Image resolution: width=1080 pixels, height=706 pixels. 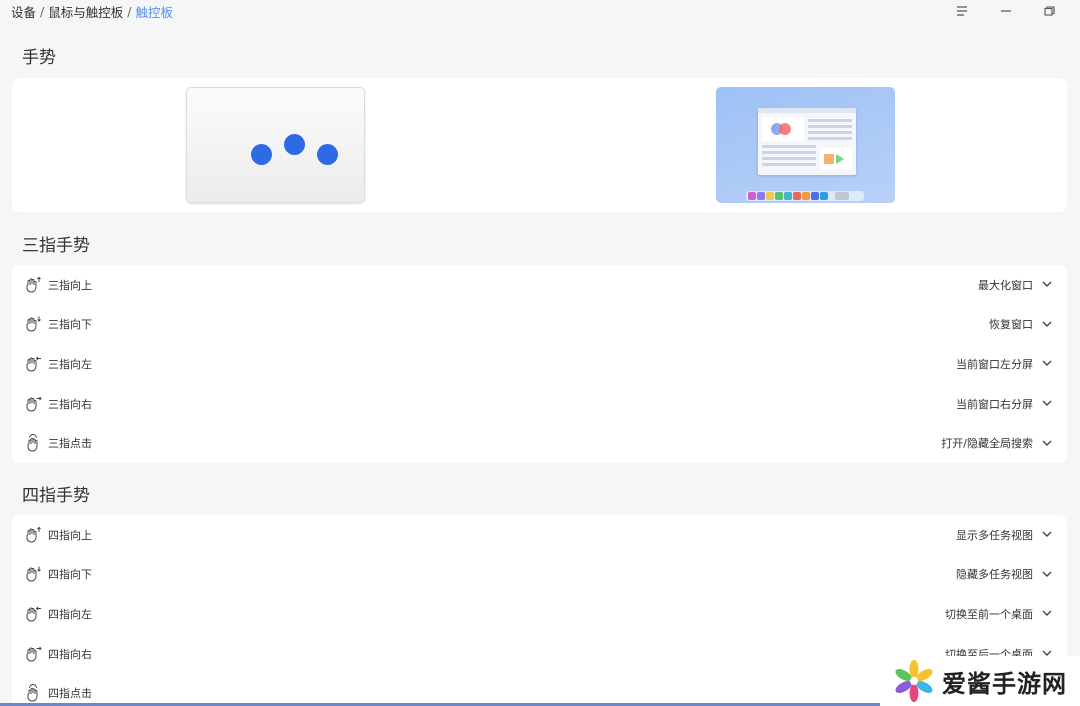 I want to click on watermark: 爱酱手游网, so click(x=980, y=681).